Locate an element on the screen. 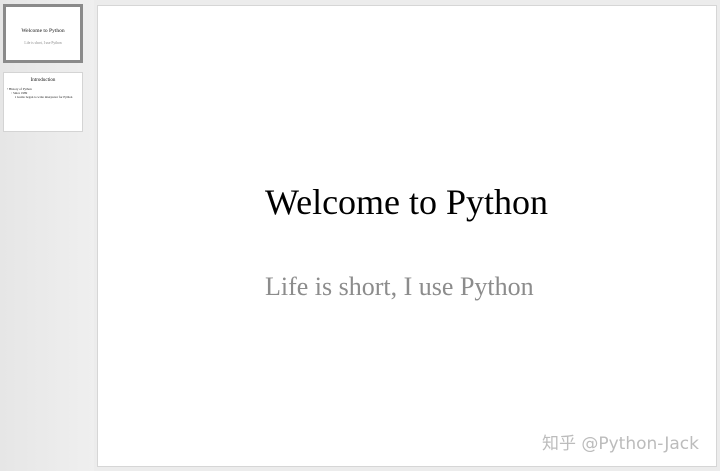 This screenshot has width=720, height=471. slide-title: Welcome to Python is located at coordinates (406, 202).